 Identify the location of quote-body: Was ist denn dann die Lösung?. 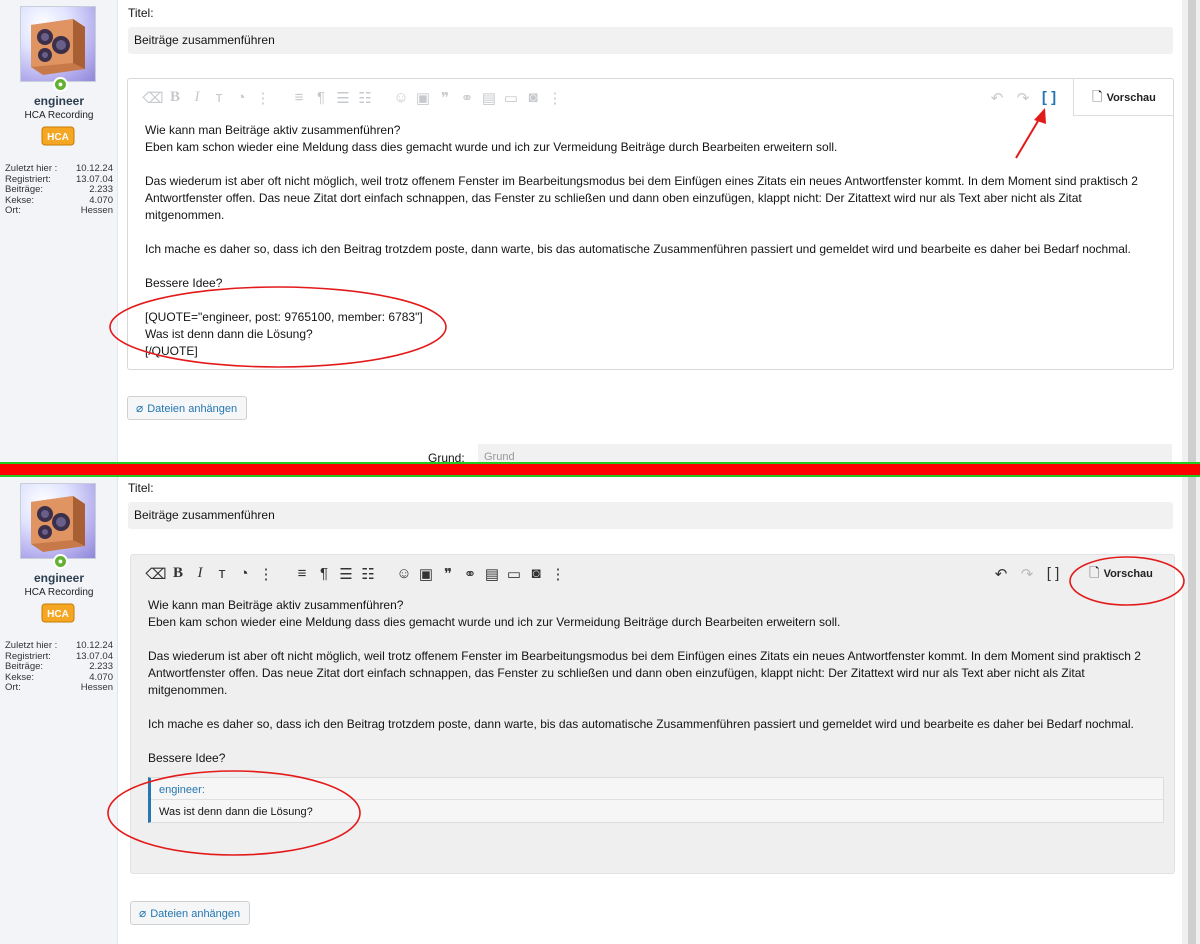
(236, 812).